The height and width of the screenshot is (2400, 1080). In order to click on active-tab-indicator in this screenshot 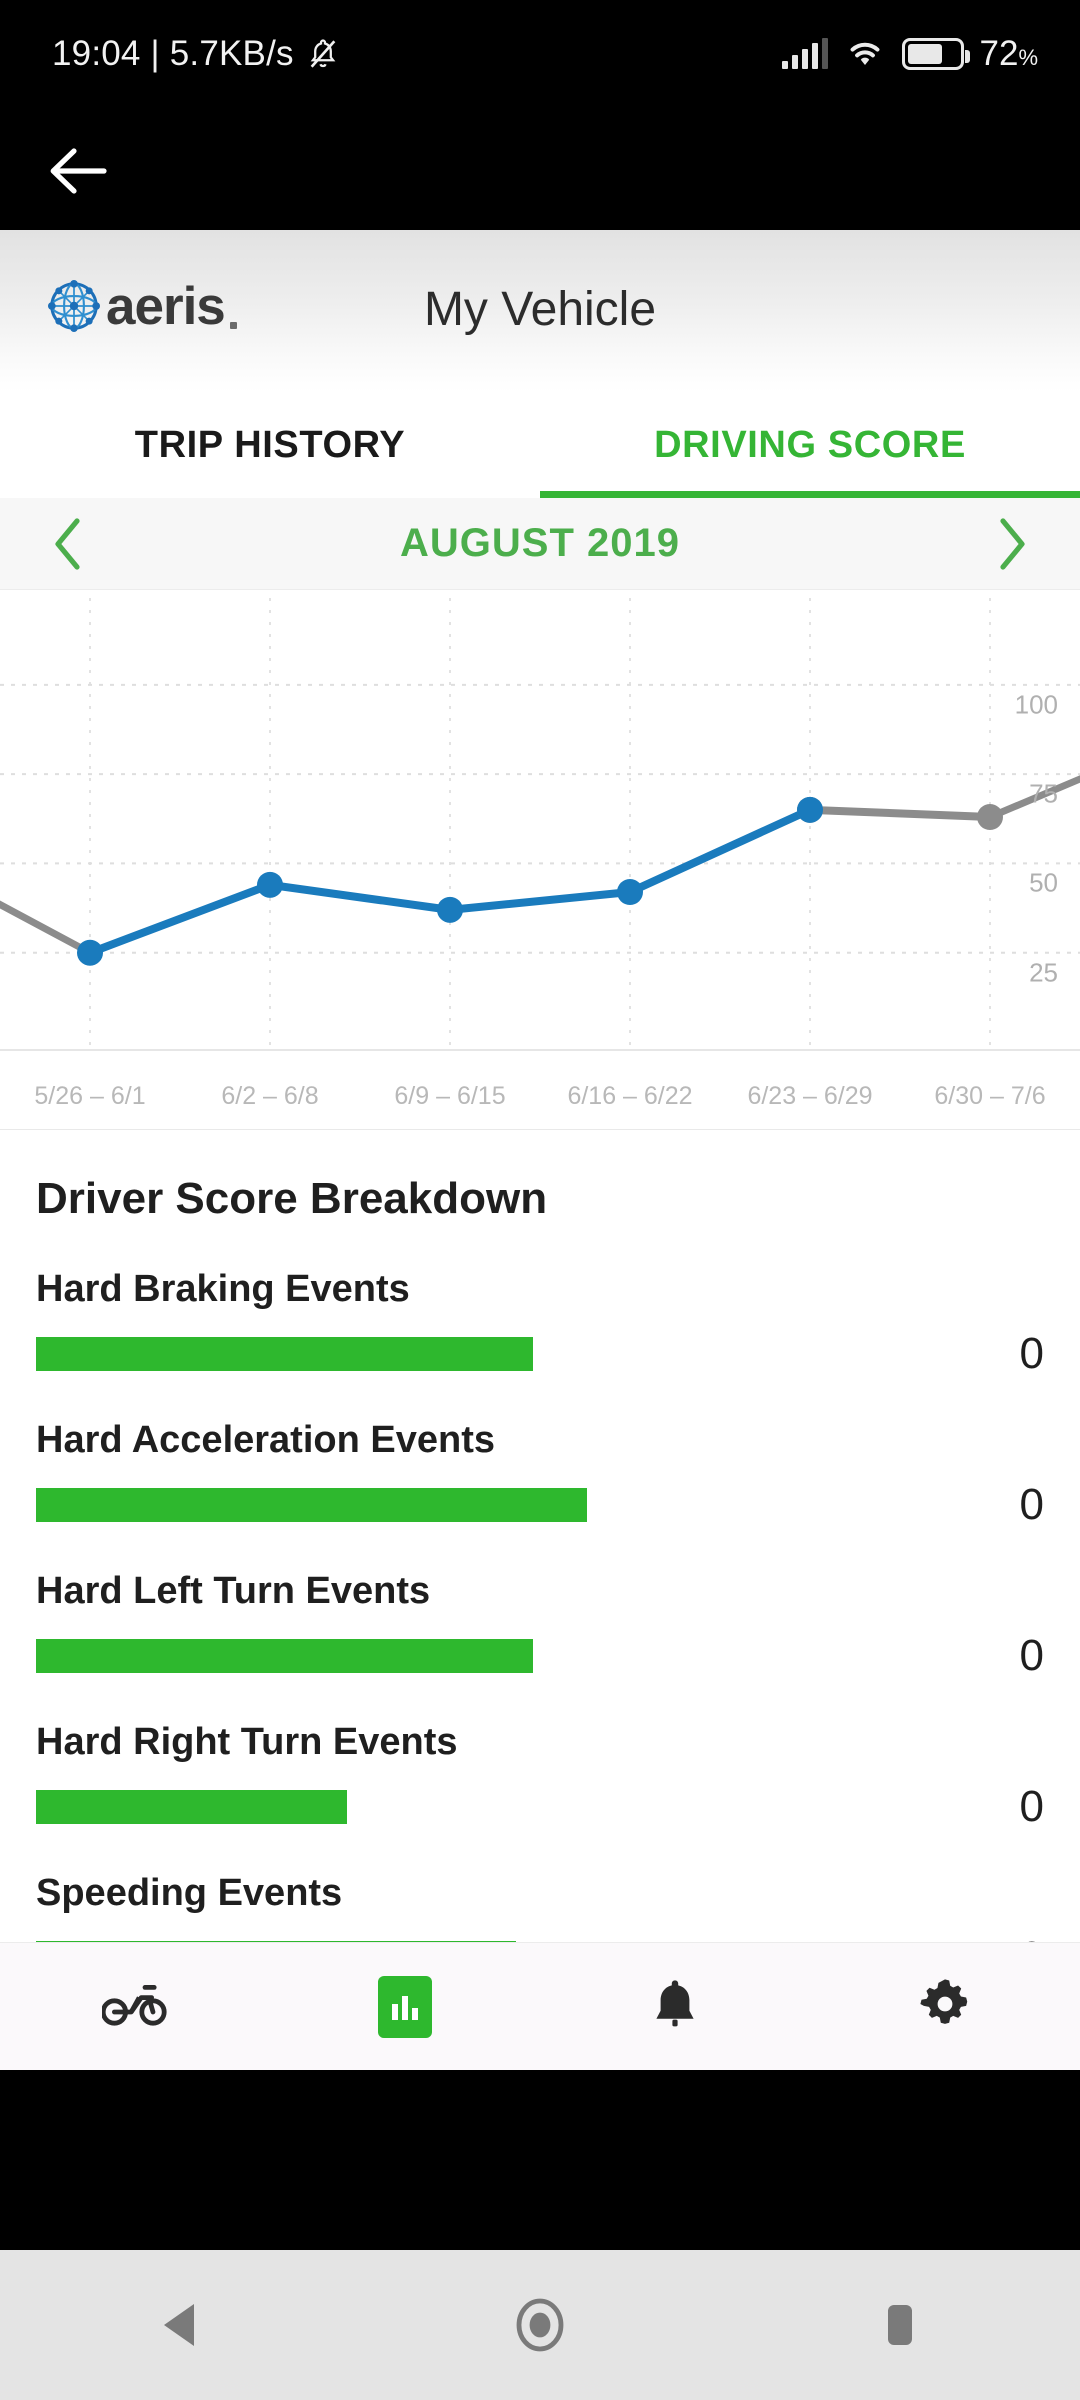, I will do `click(810, 494)`.